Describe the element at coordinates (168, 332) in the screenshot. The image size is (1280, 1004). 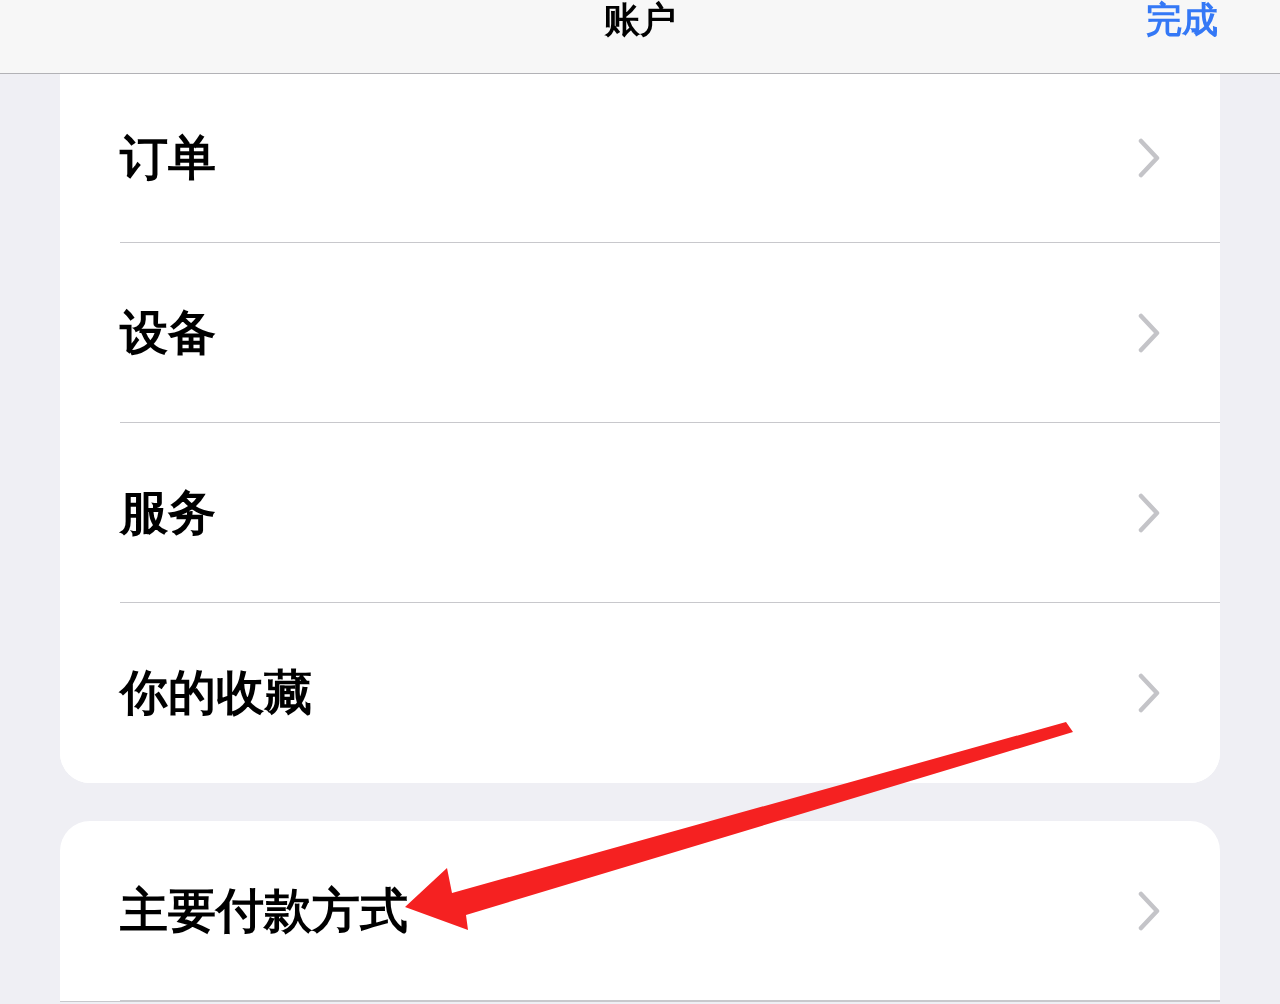
I see `row-label: 设备` at that location.